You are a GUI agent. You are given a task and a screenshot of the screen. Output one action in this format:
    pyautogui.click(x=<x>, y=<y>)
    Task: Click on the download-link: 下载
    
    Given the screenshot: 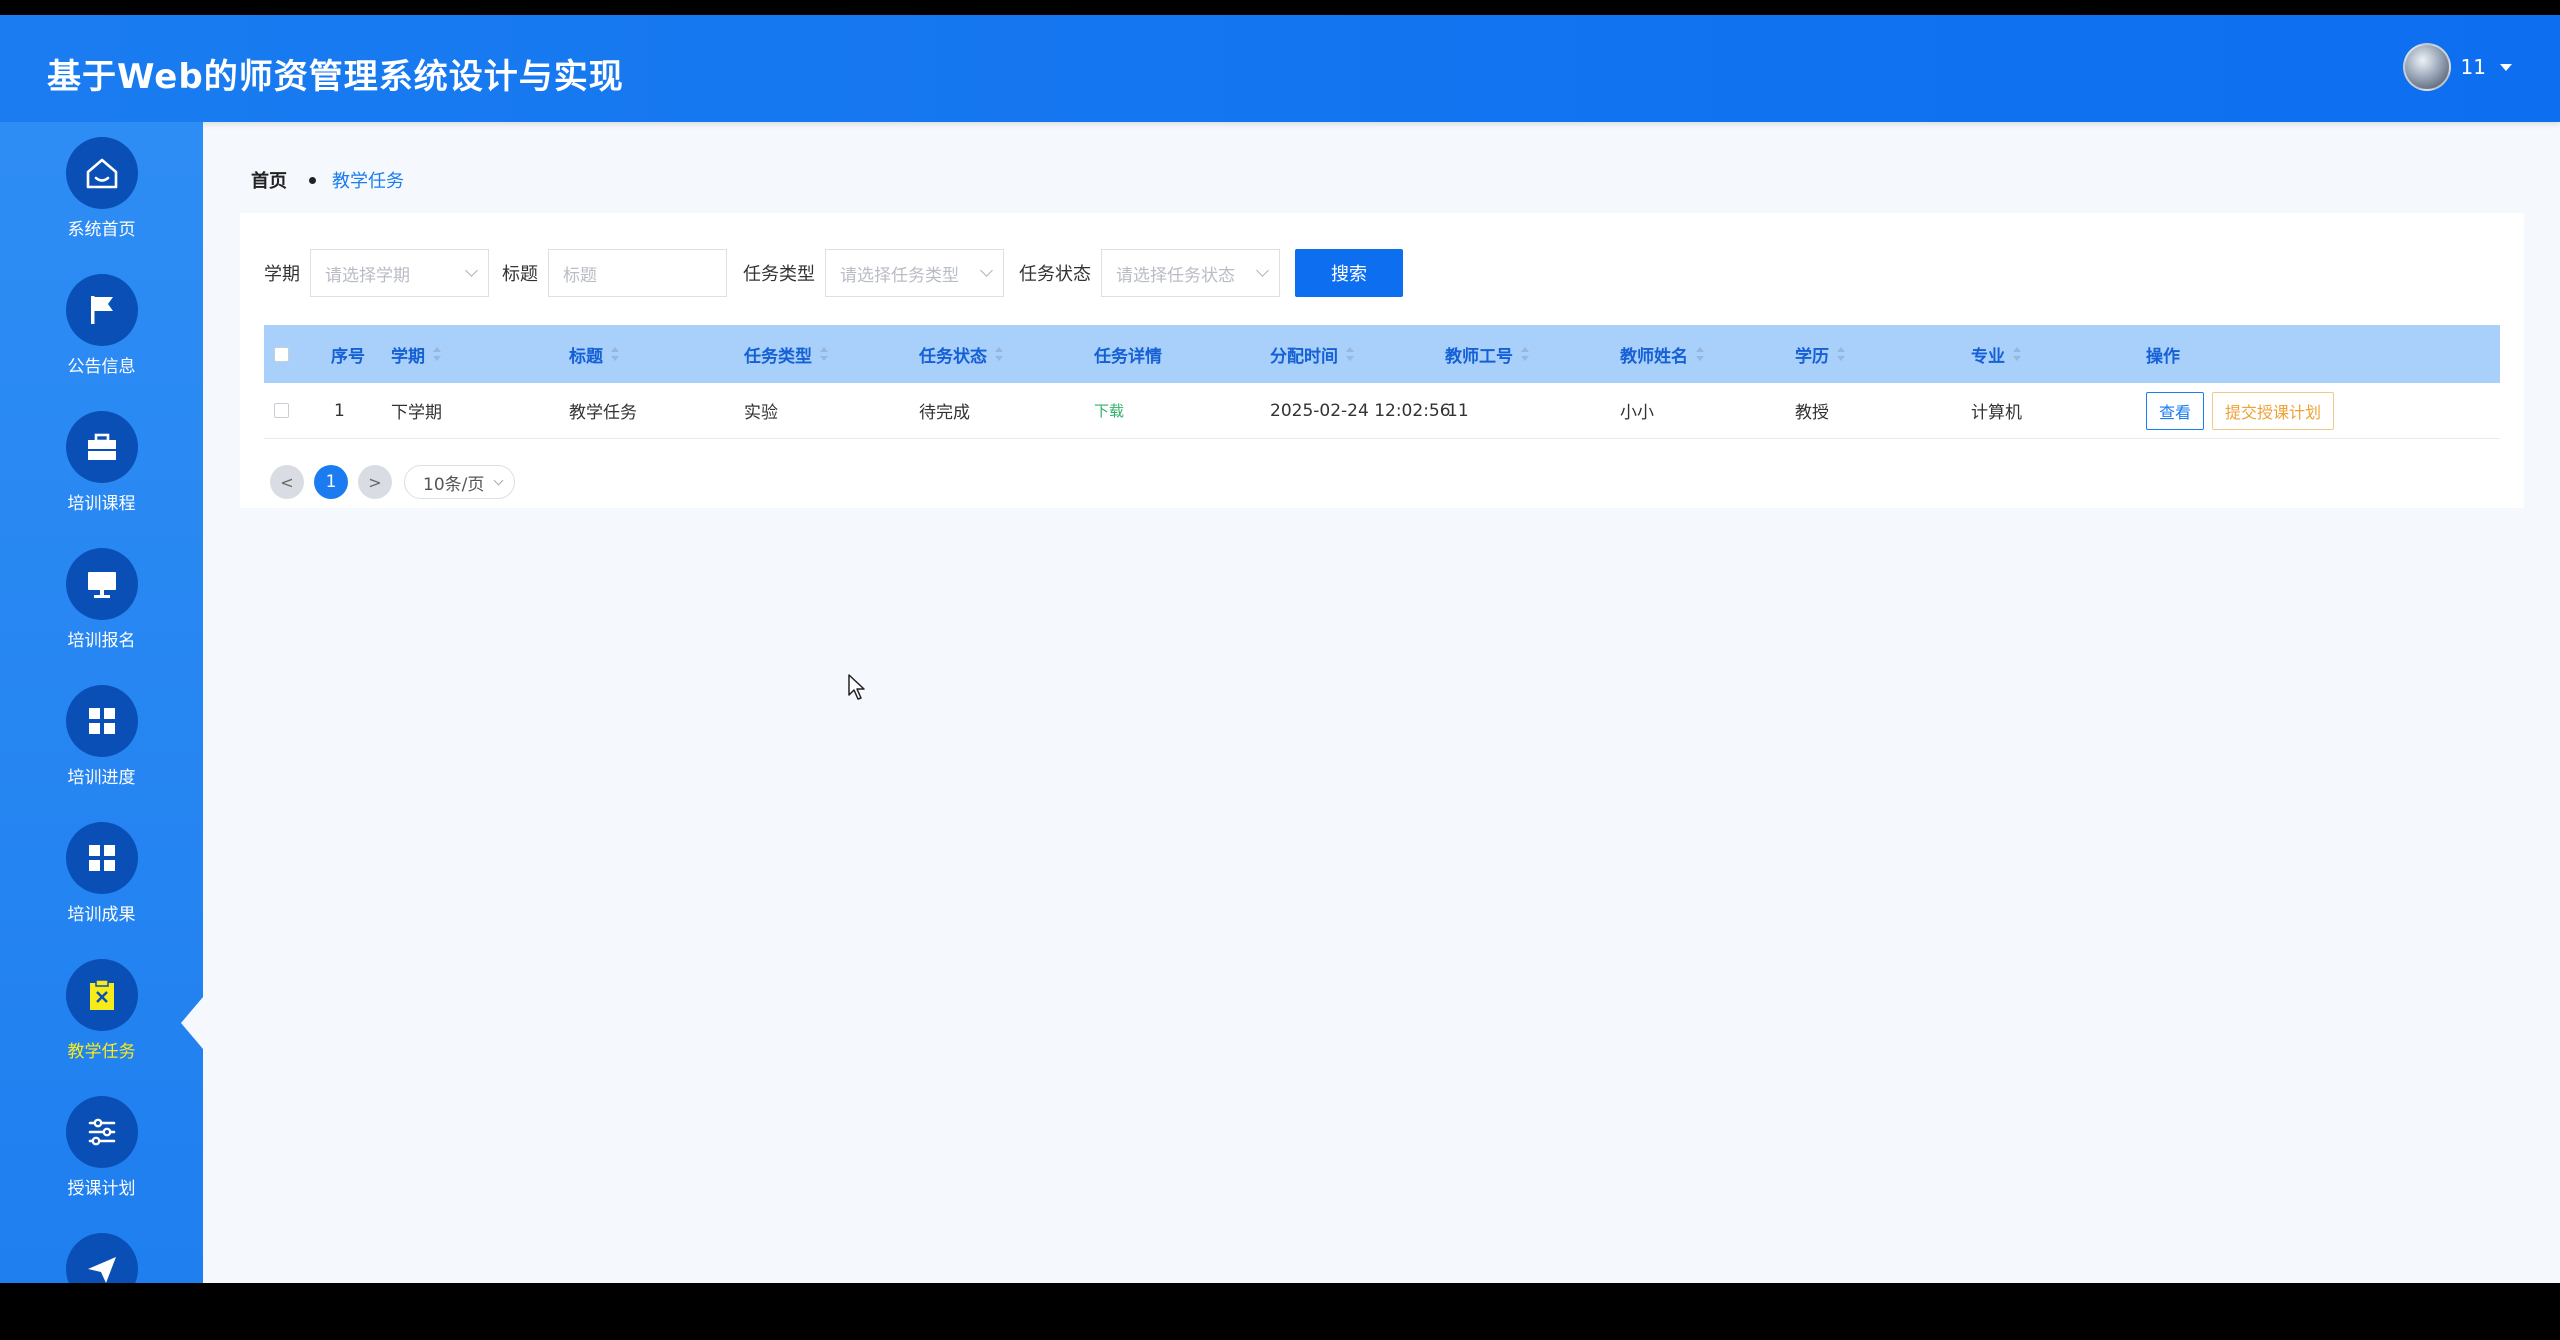 What is the action you would take?
    pyautogui.click(x=1109, y=410)
    